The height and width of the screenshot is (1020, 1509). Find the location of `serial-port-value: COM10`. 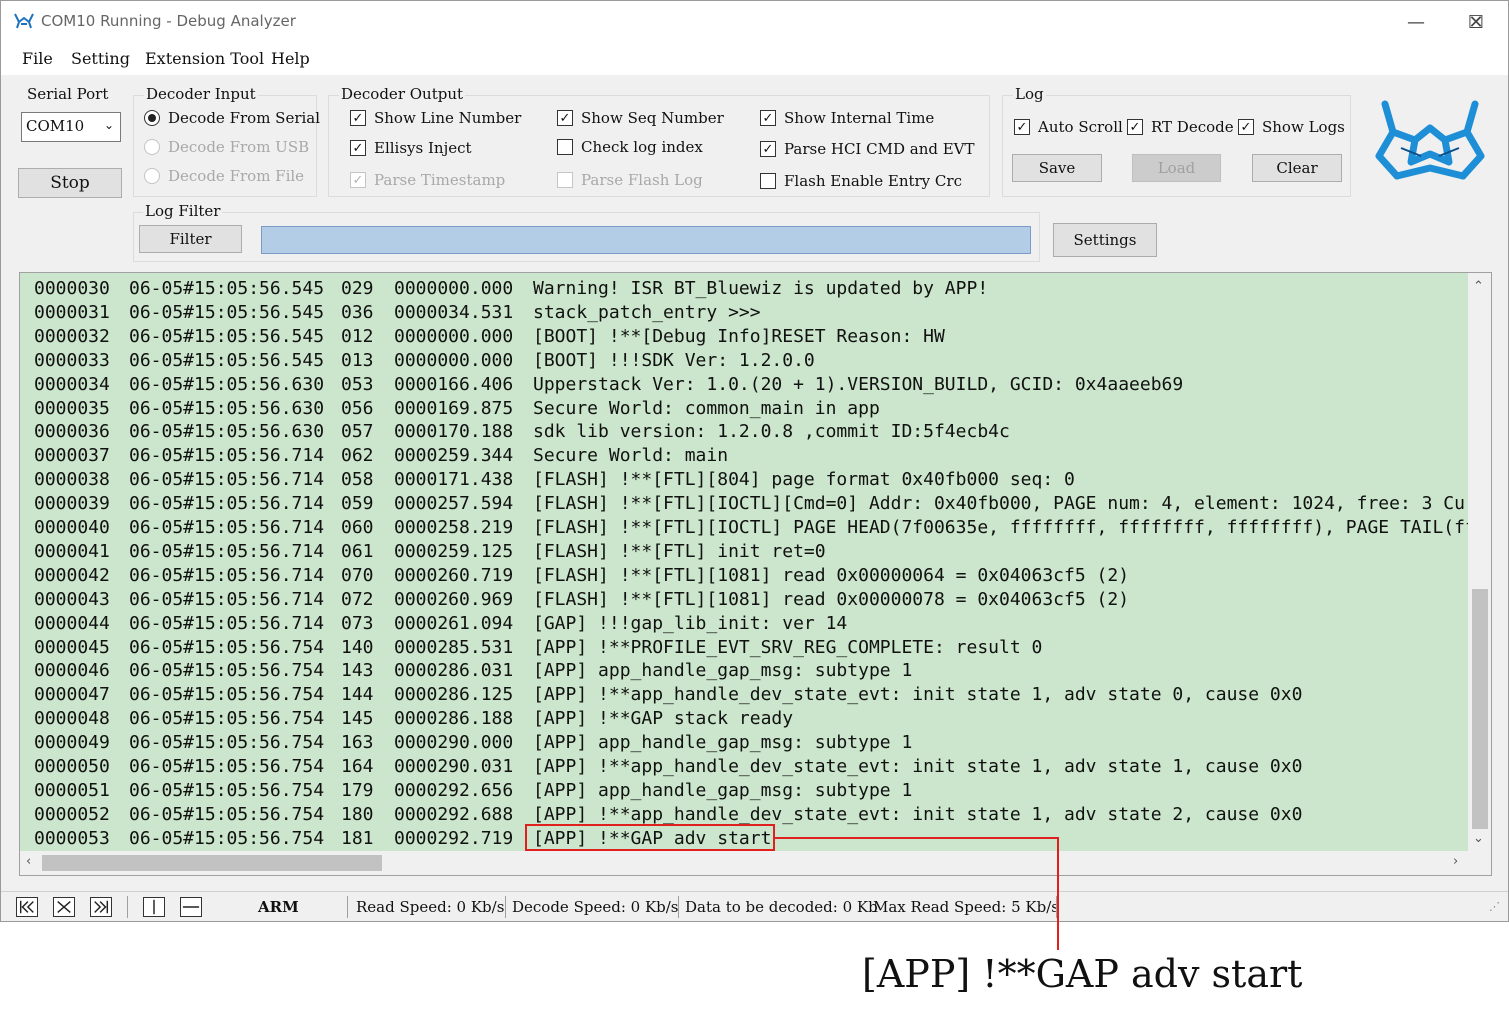

serial-port-value: COM10 is located at coordinates (55, 126).